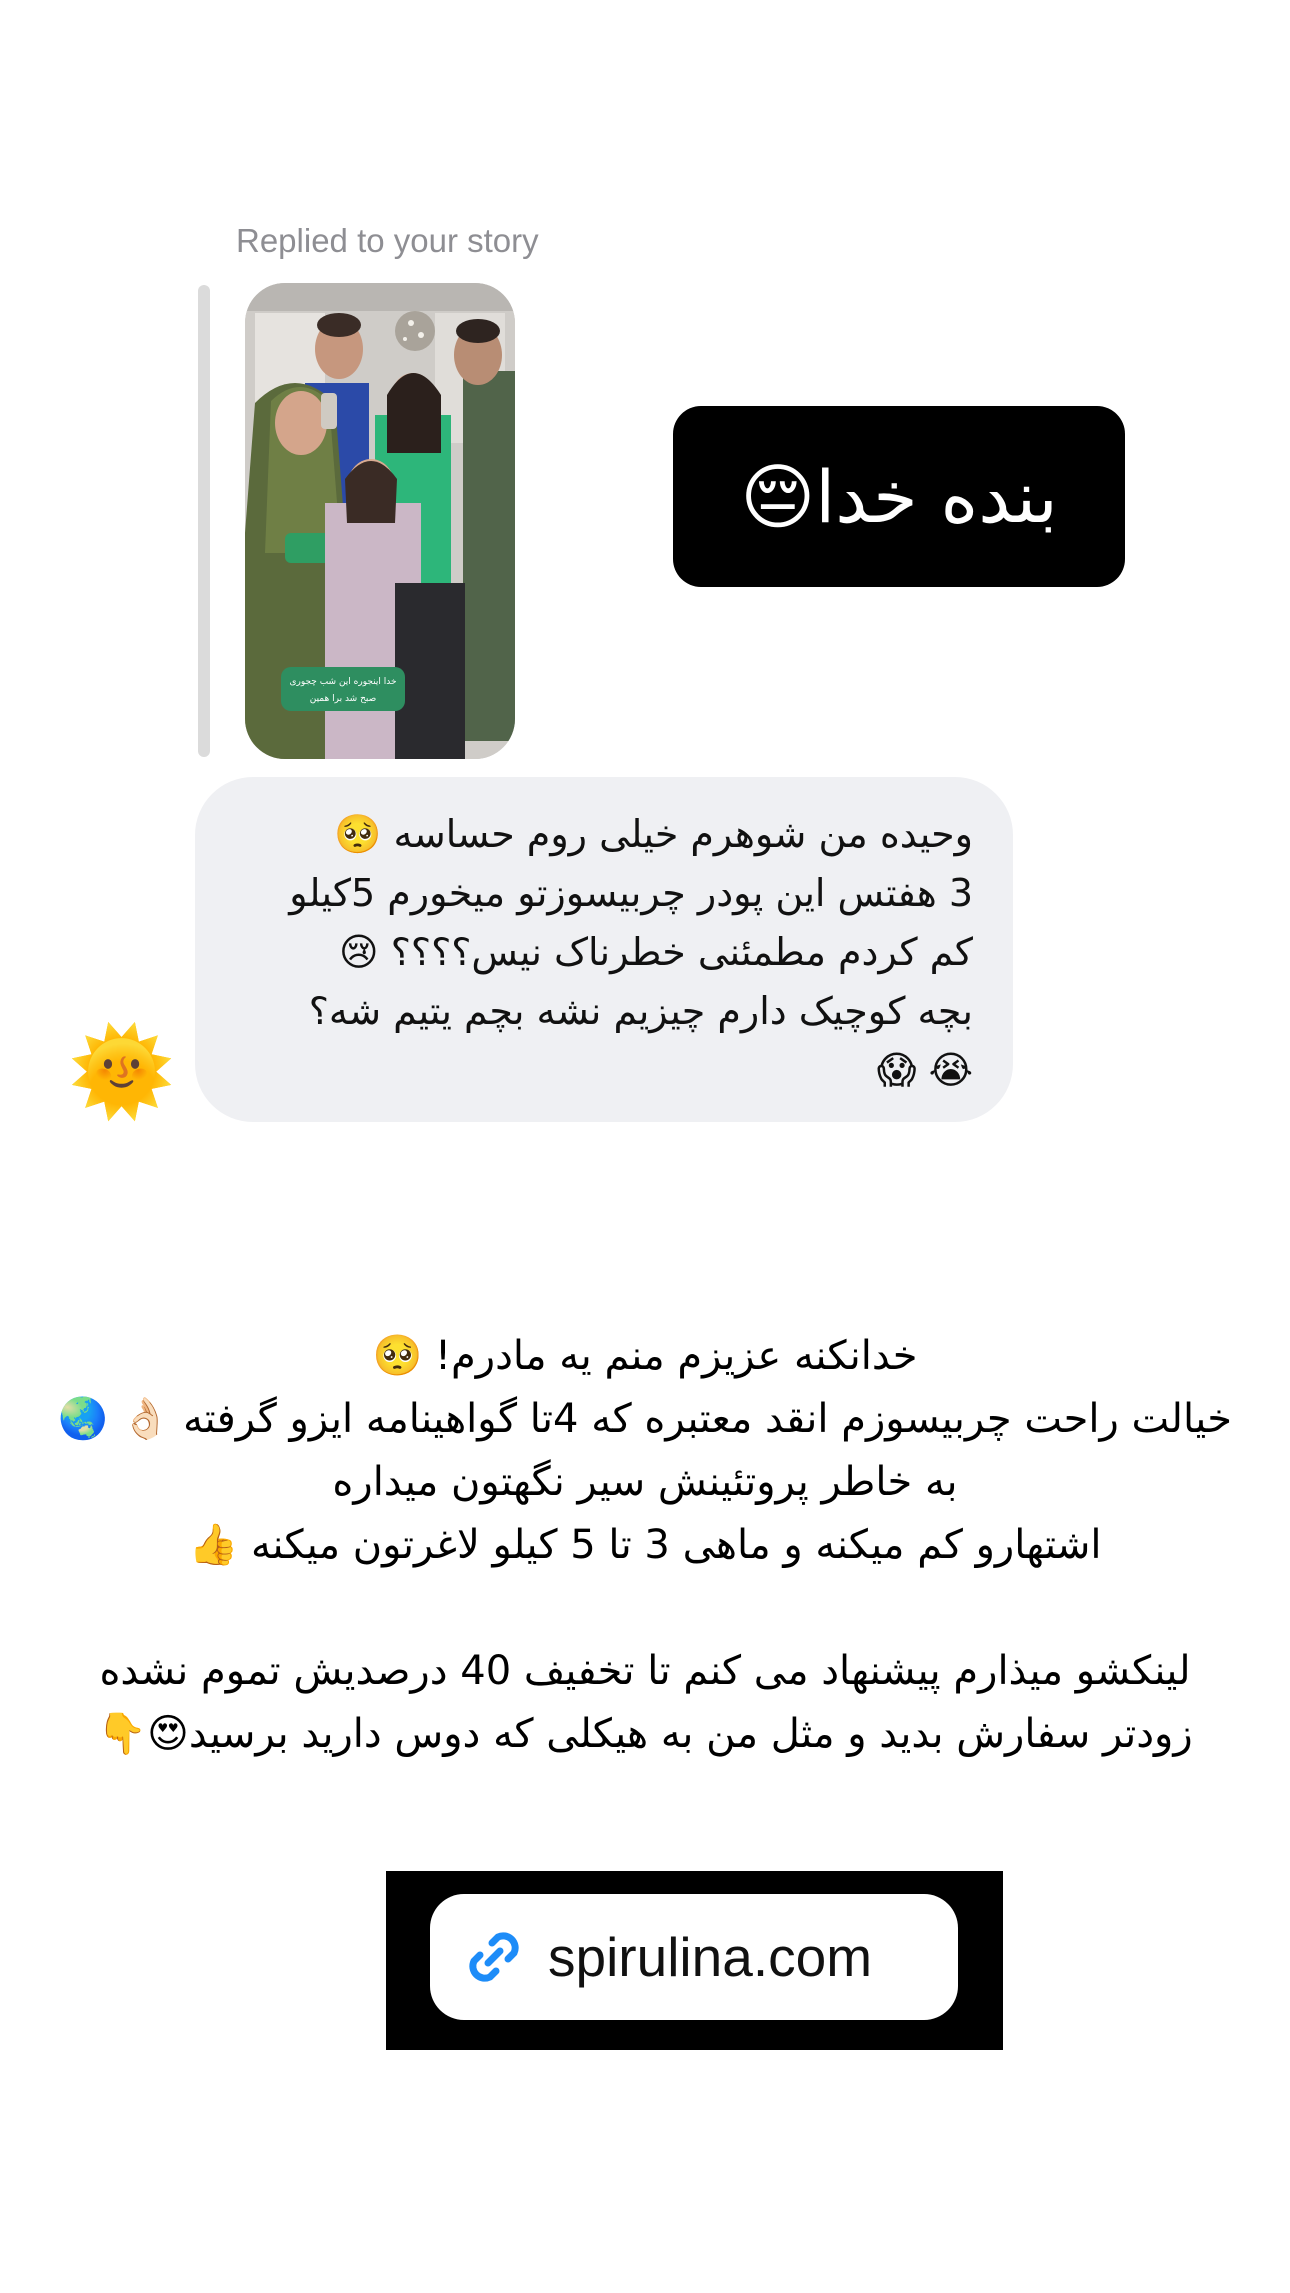 This screenshot has height=2293, width=1290. I want to click on story-reply-sticker-text: بنده خدا😔, so click(899, 496).